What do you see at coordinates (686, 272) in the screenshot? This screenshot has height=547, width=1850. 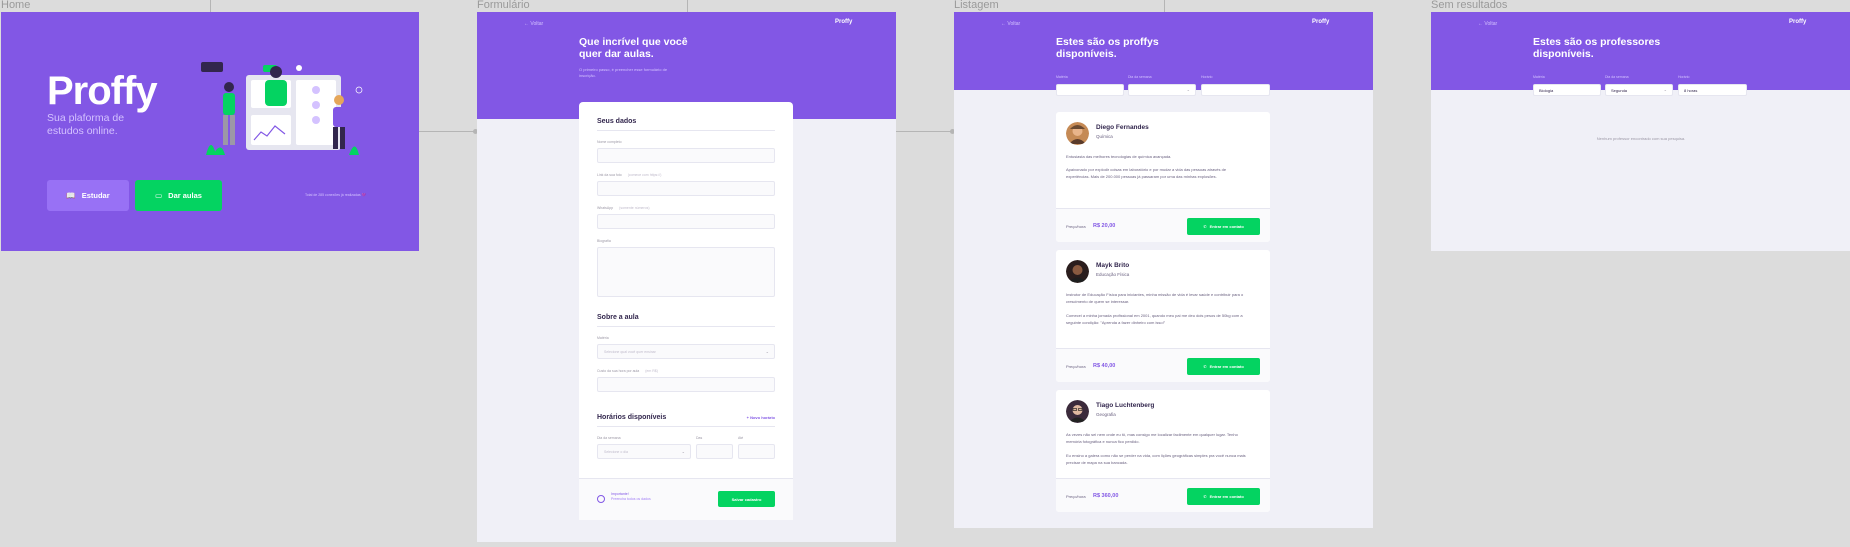 I see `bio-textarea` at bounding box center [686, 272].